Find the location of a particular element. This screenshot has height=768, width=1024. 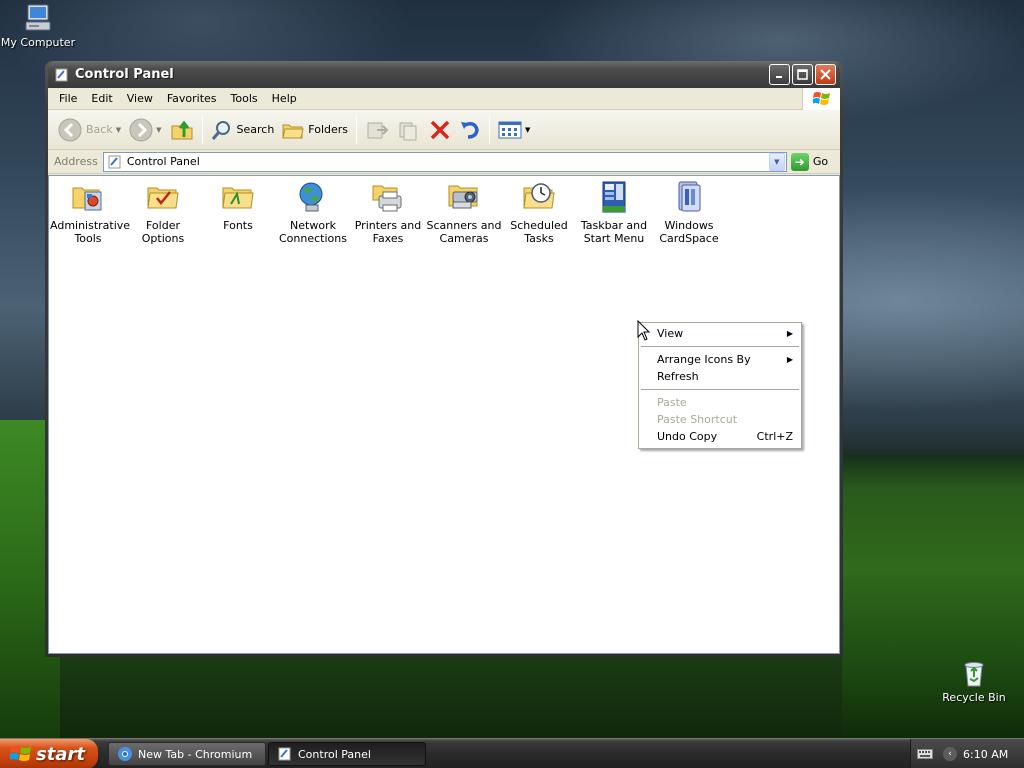

ctx-menu-arrange-icons-by: Arrange Icons By ▶ is located at coordinates (720, 359).